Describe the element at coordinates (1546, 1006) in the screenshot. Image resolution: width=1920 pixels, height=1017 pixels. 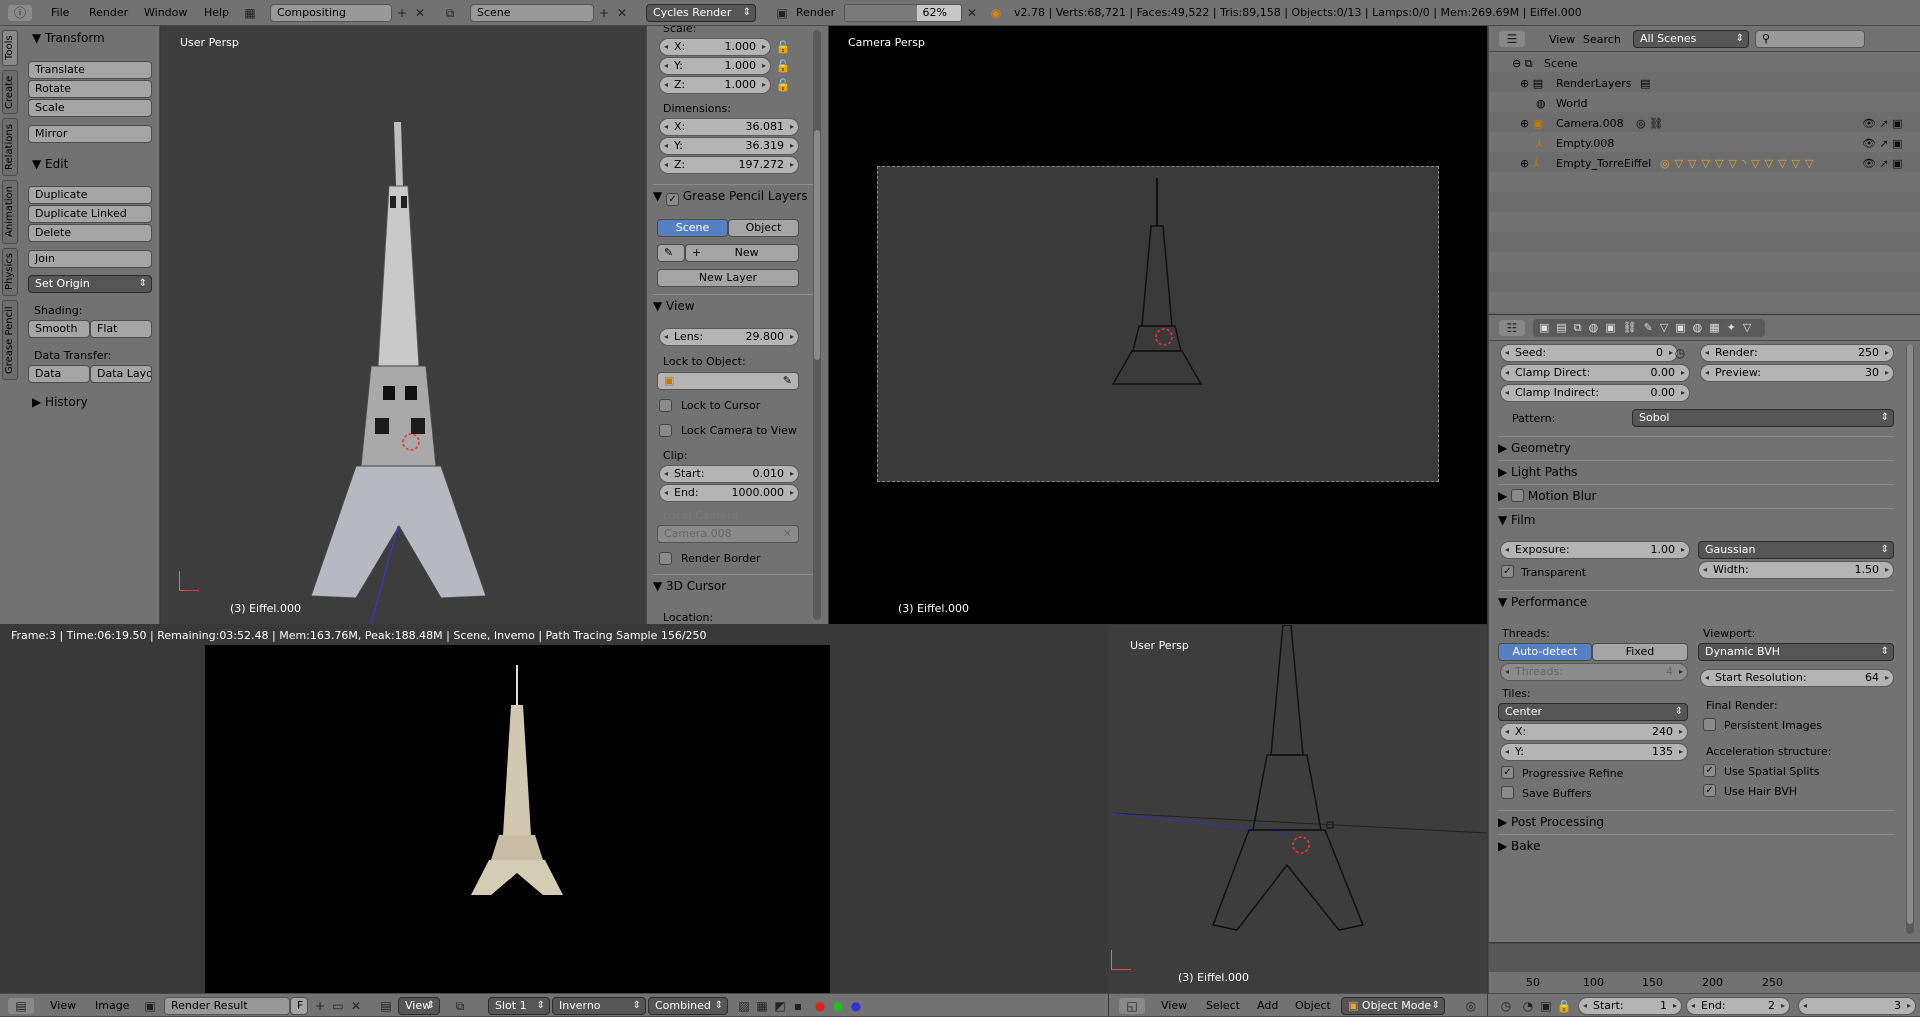
I see `preview-range-icon: ▣` at that location.